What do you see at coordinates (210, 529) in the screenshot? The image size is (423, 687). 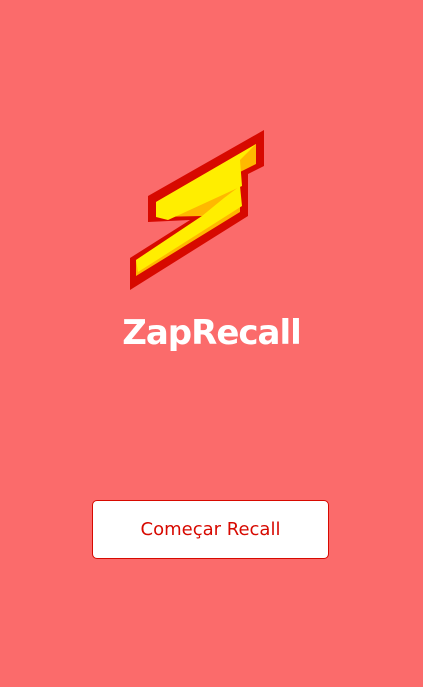 I see `start-recall-button: Começar Recall` at bounding box center [210, 529].